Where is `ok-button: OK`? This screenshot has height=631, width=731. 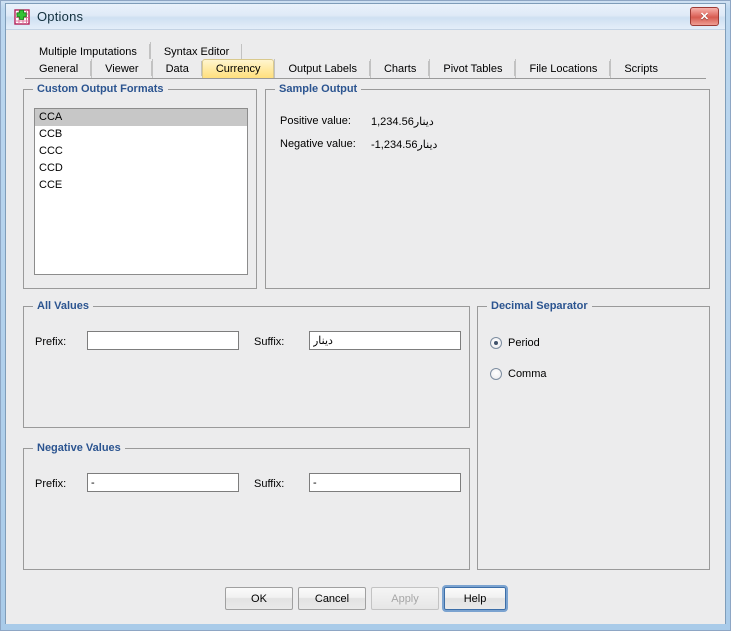 ok-button: OK is located at coordinates (259, 598).